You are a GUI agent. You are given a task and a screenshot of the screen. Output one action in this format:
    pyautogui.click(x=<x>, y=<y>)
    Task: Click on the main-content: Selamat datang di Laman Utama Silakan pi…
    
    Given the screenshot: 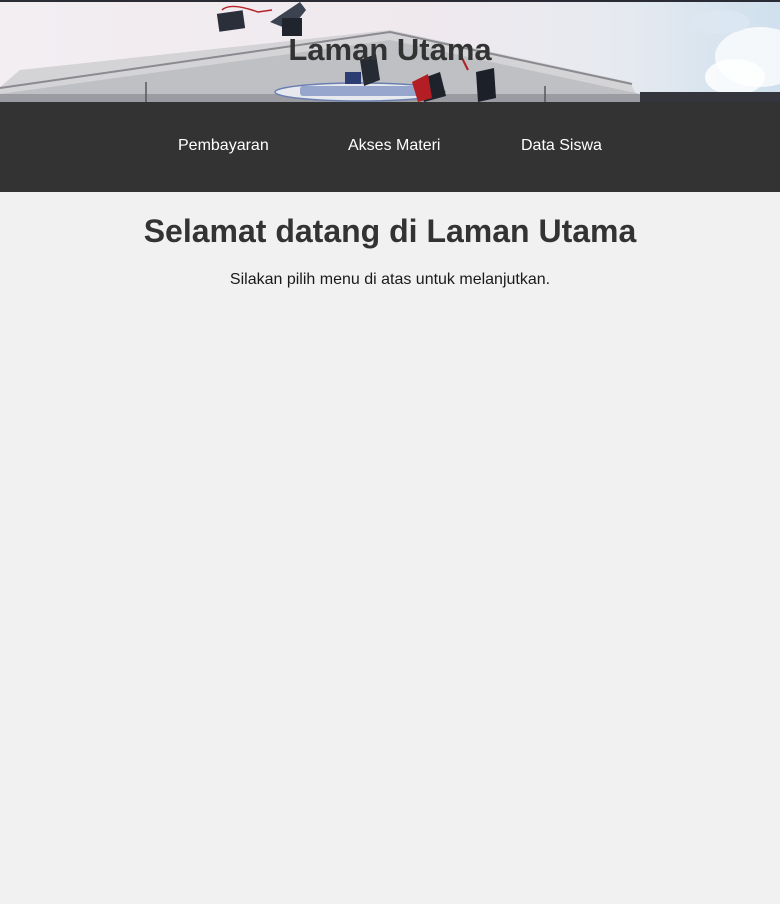 What is the action you would take?
    pyautogui.click(x=390, y=241)
    